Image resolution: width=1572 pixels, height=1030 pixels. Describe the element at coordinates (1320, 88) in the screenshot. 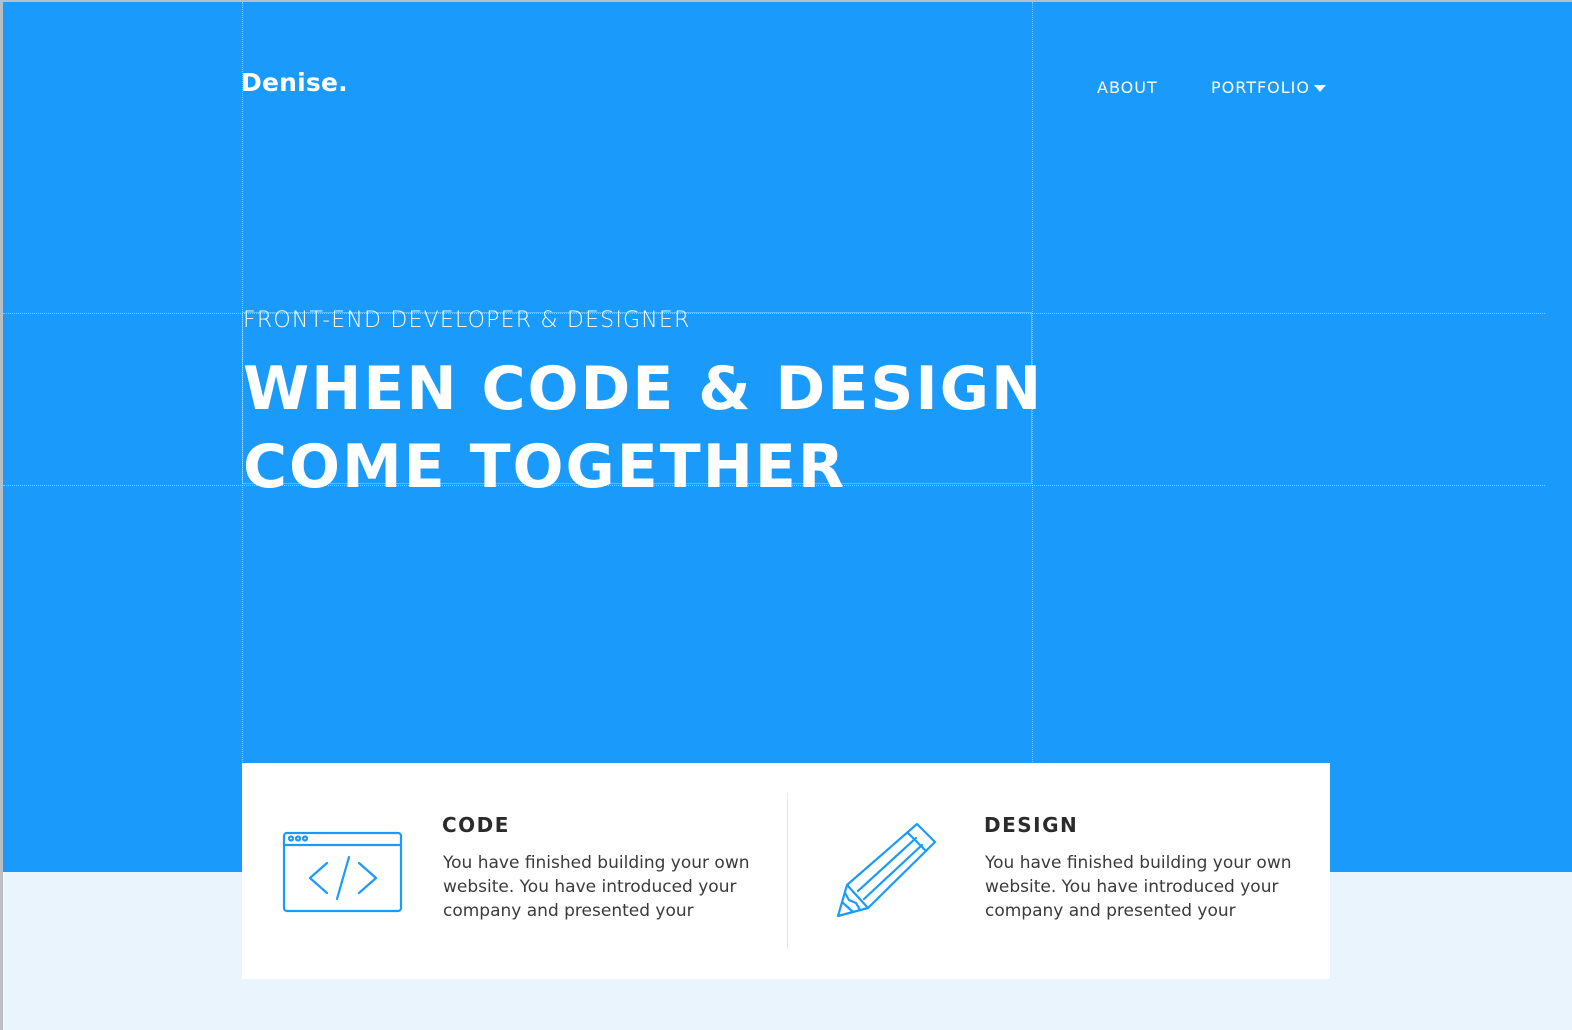

I see `caret-down-icon` at that location.